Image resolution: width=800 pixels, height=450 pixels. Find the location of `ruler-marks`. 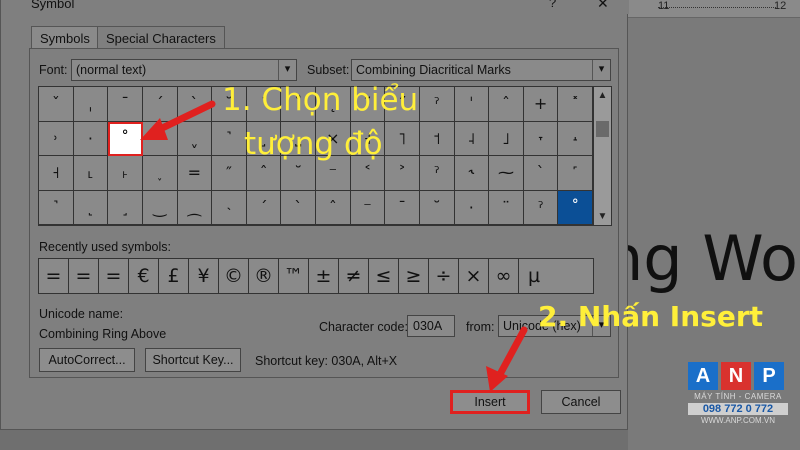

ruler-marks is located at coordinates (717, 5).